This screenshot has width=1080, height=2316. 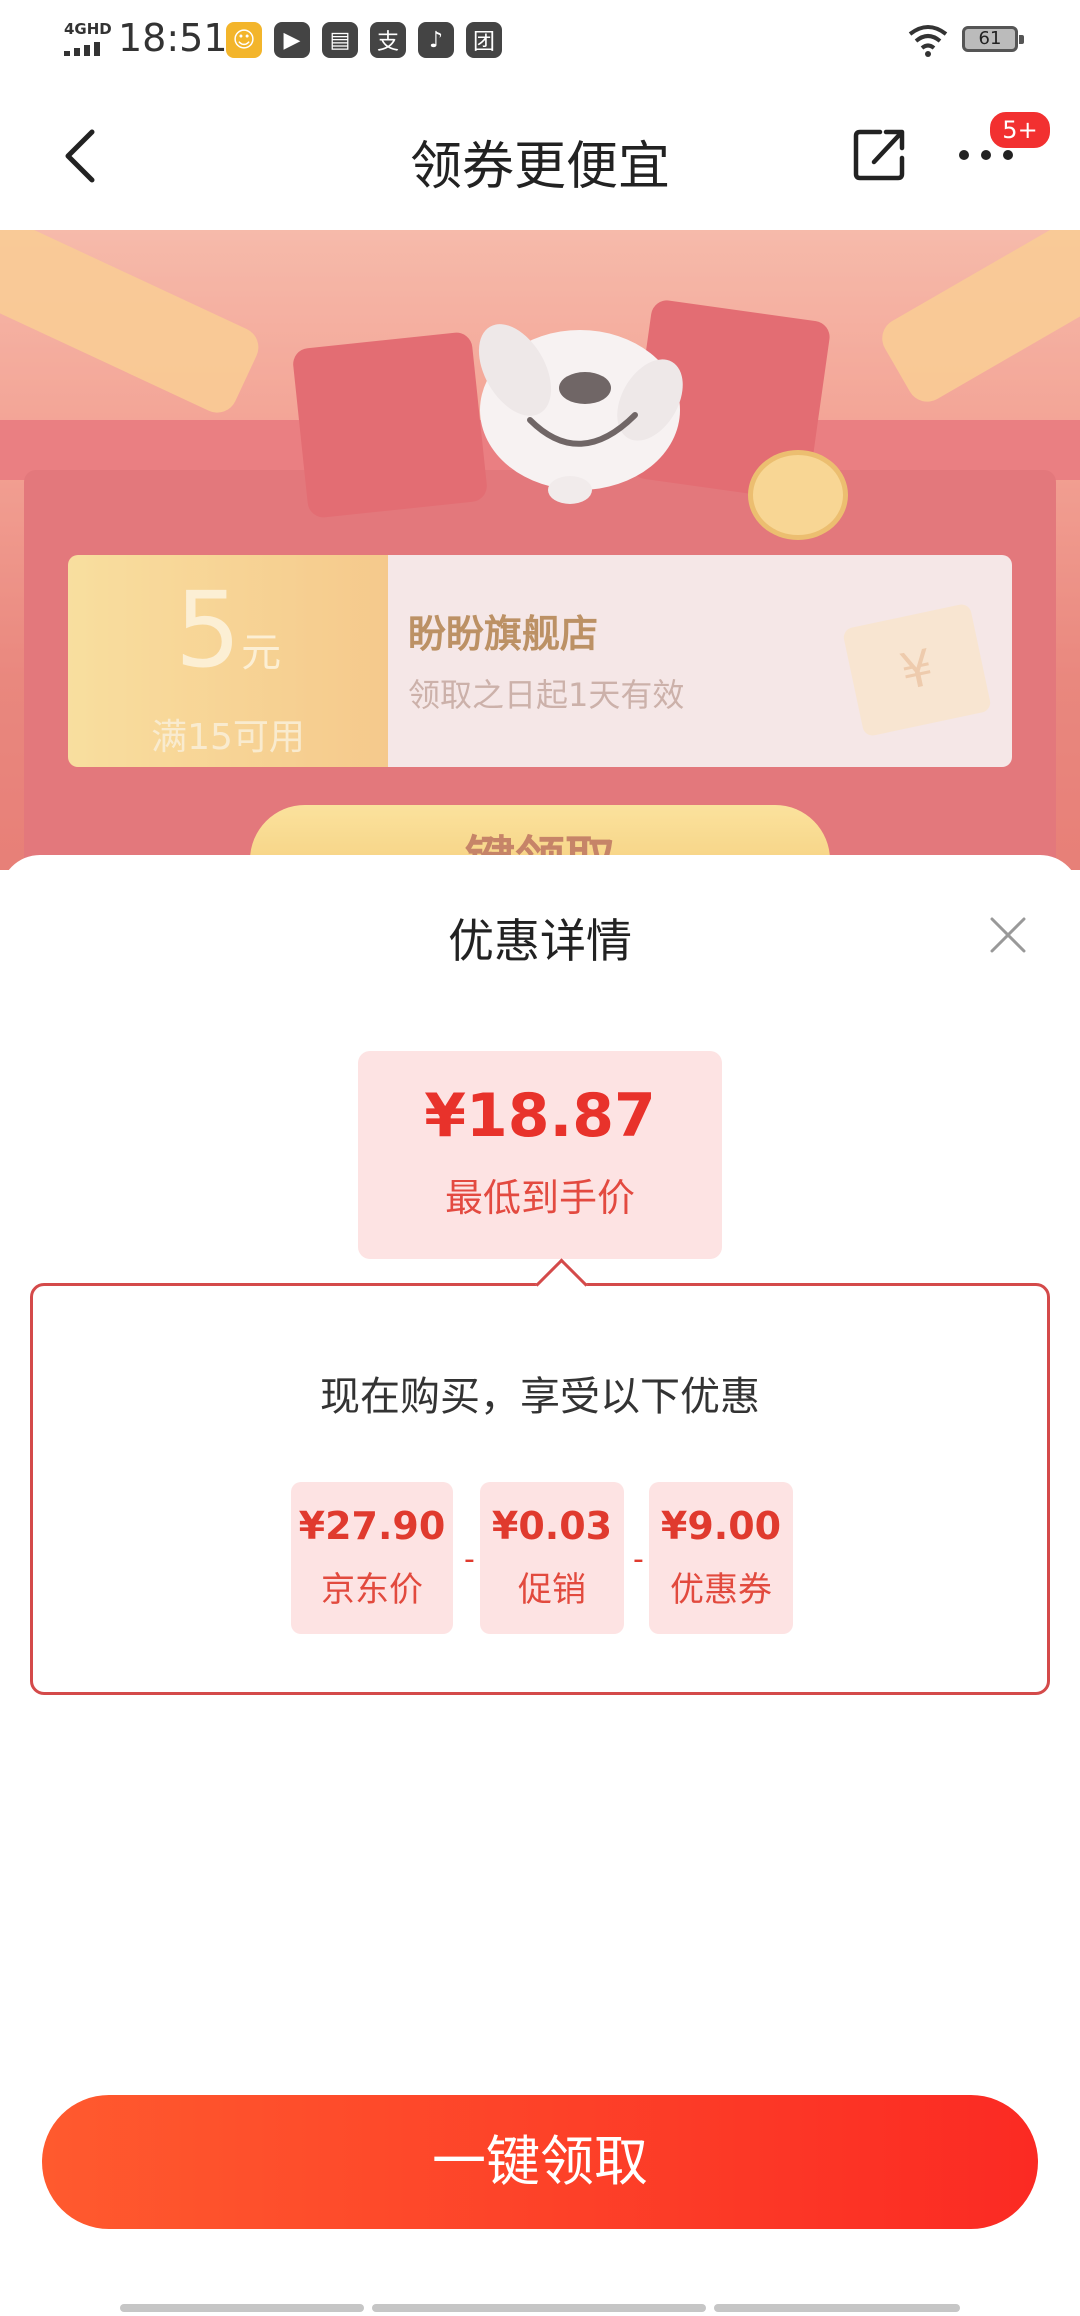 I want to click on jd-price-value: ¥27.90, so click(x=372, y=1526).